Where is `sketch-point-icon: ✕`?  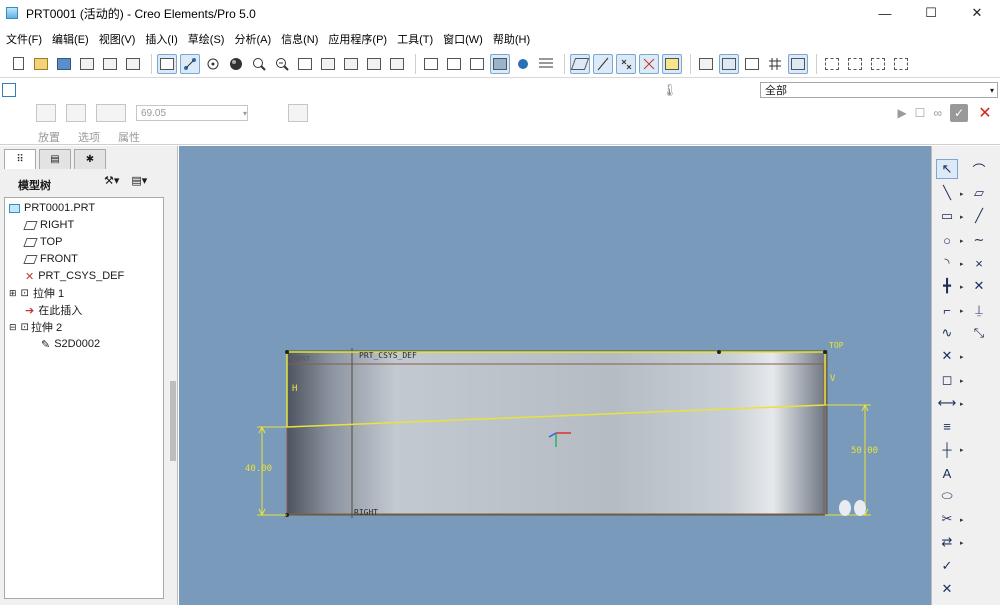
sketch-point-icon: ✕ is located at coordinates (947, 356).